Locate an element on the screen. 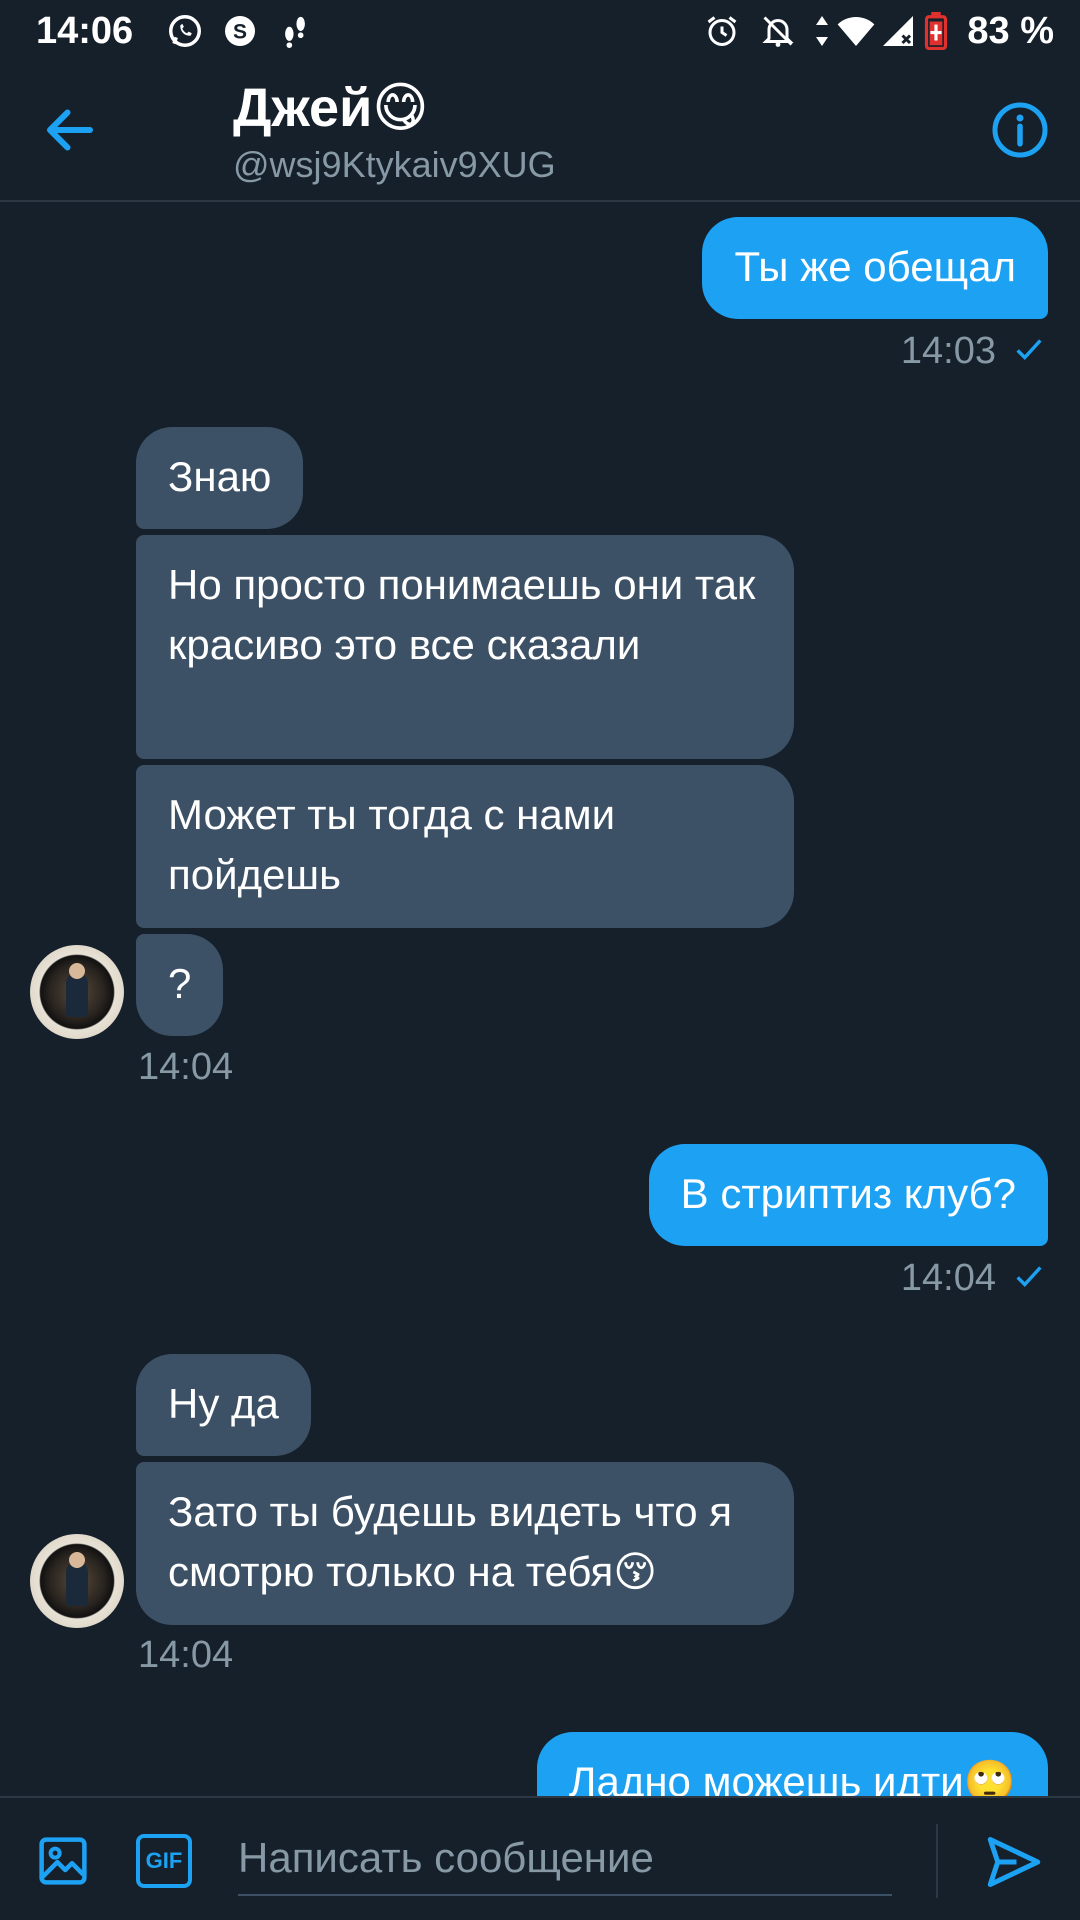 This screenshot has height=1920, width=1080. info-icon is located at coordinates (1020, 130).